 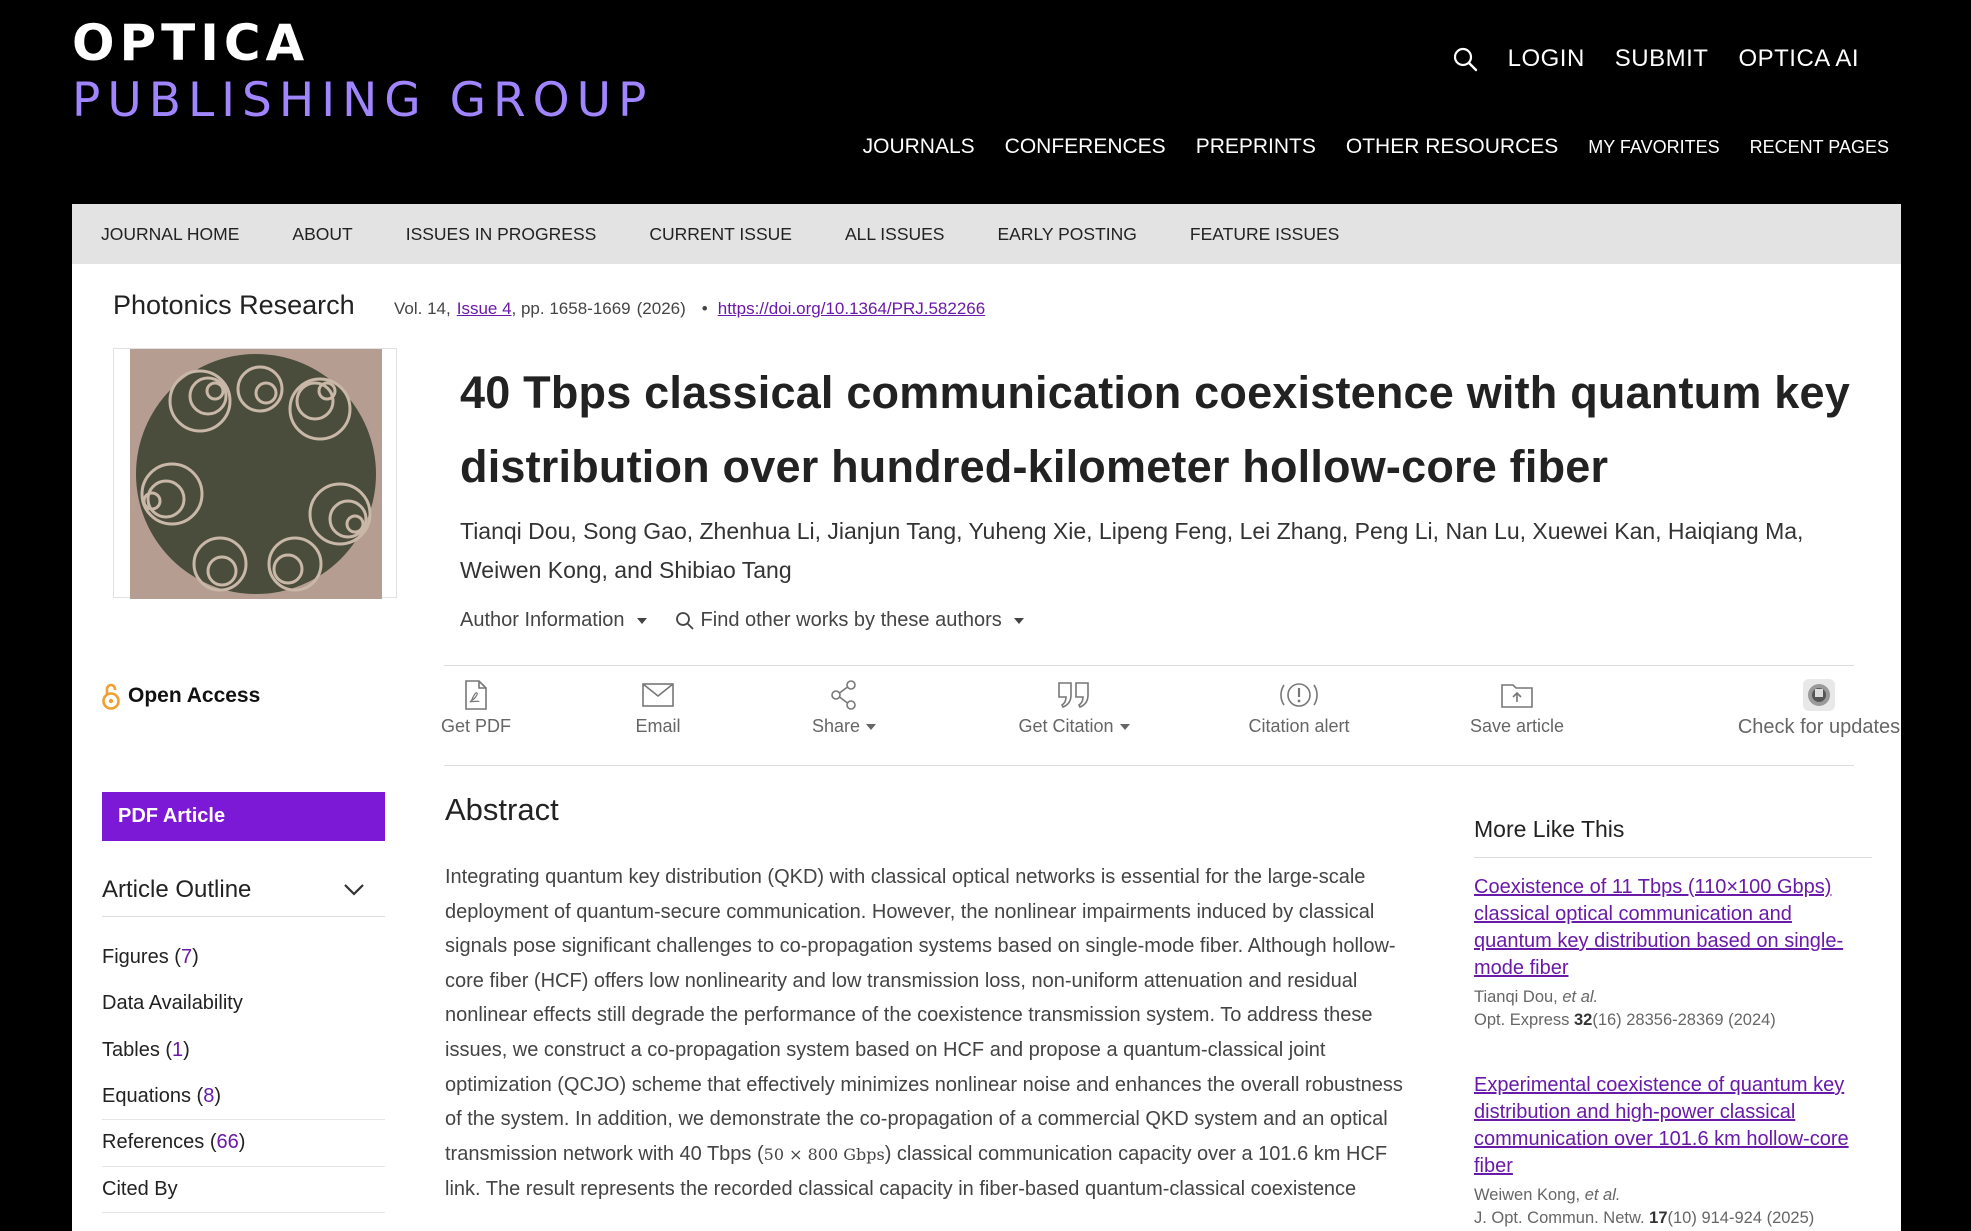 What do you see at coordinates (1819, 695) in the screenshot?
I see `crossmark-icon` at bounding box center [1819, 695].